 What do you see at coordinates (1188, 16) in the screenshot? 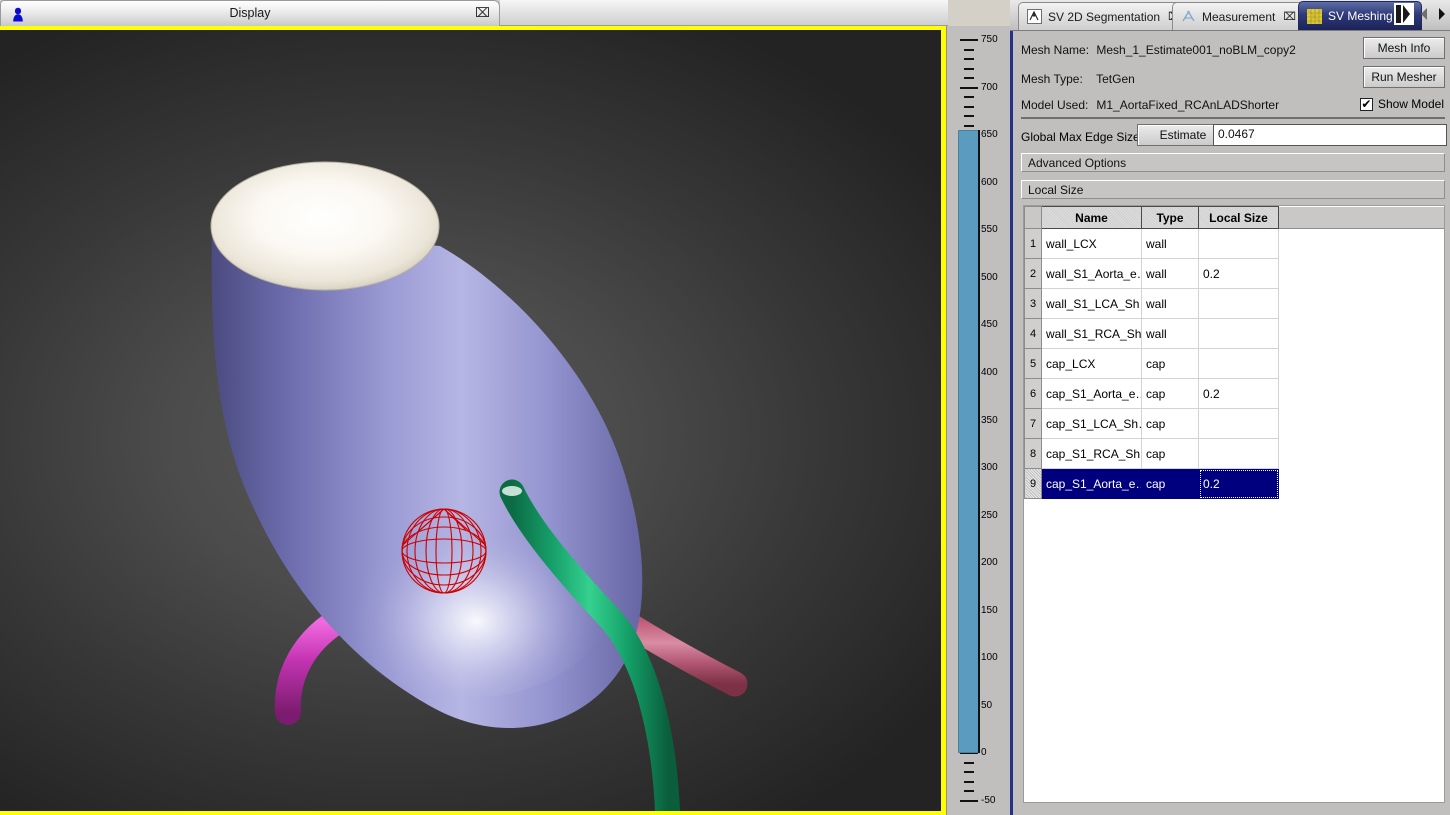
I see `measurement-icon` at bounding box center [1188, 16].